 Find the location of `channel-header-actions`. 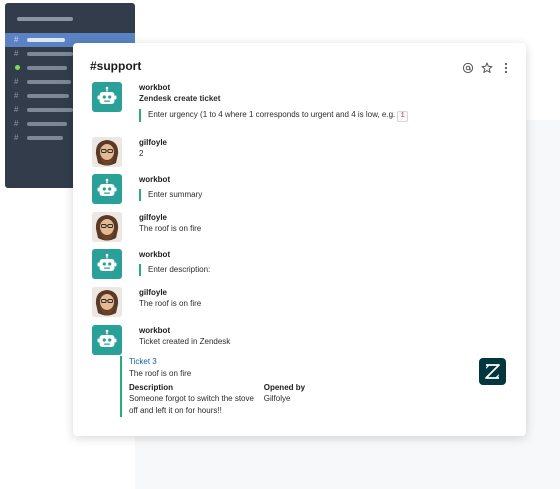

channel-header-actions is located at coordinates (487, 68).